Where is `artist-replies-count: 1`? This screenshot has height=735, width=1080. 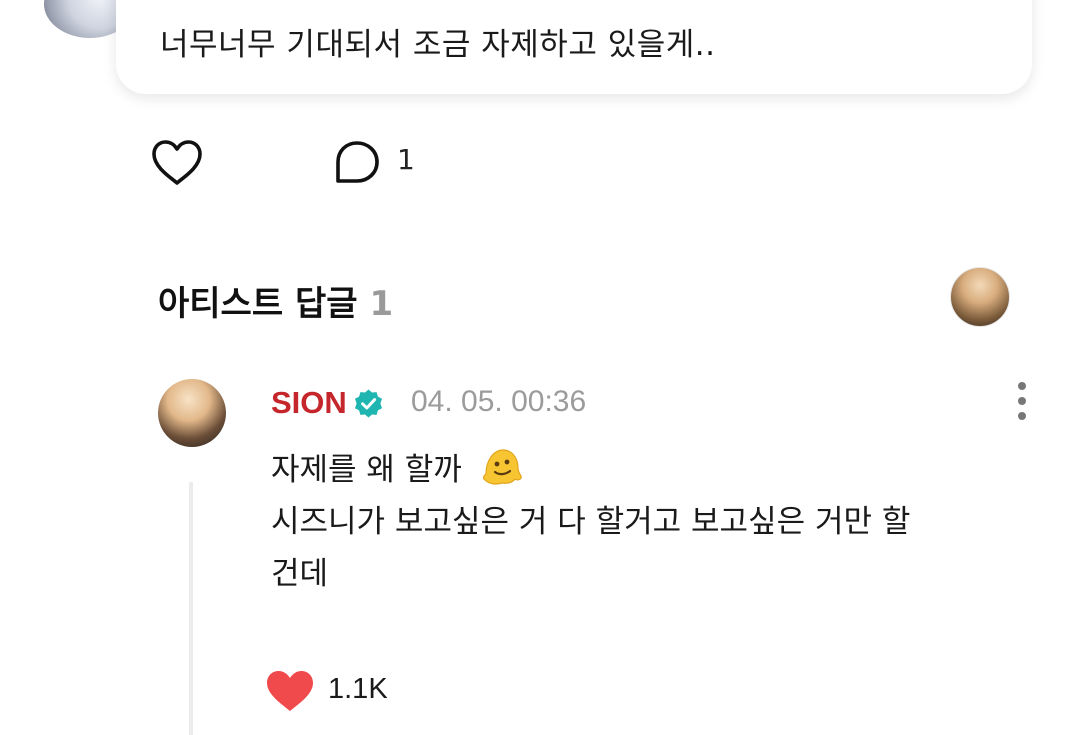 artist-replies-count: 1 is located at coordinates (381, 304).